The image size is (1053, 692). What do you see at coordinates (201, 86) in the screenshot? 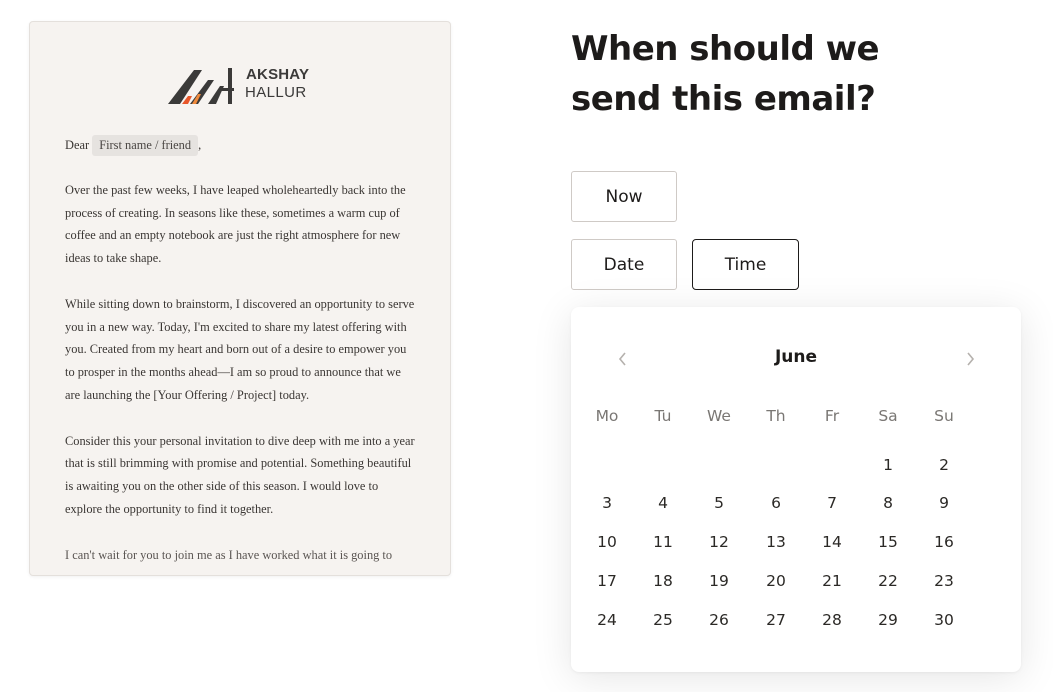
I see `logo-mark-icon` at bounding box center [201, 86].